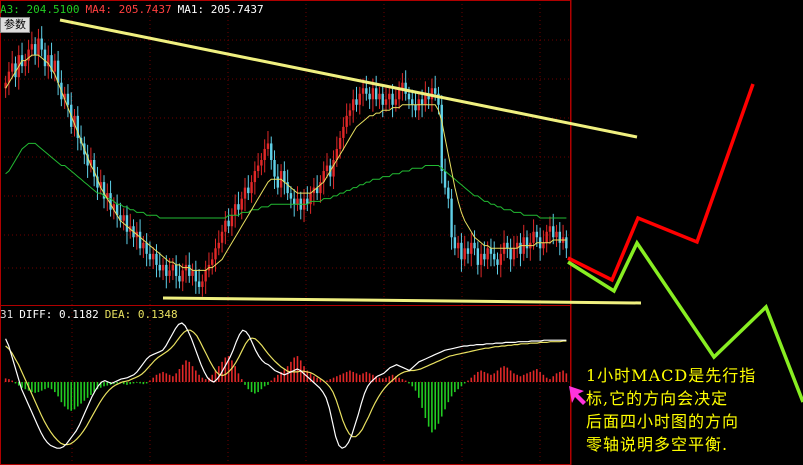  Describe the element at coordinates (220, 9) in the screenshot. I see `legend-entry: MA1: 205.7437` at that location.